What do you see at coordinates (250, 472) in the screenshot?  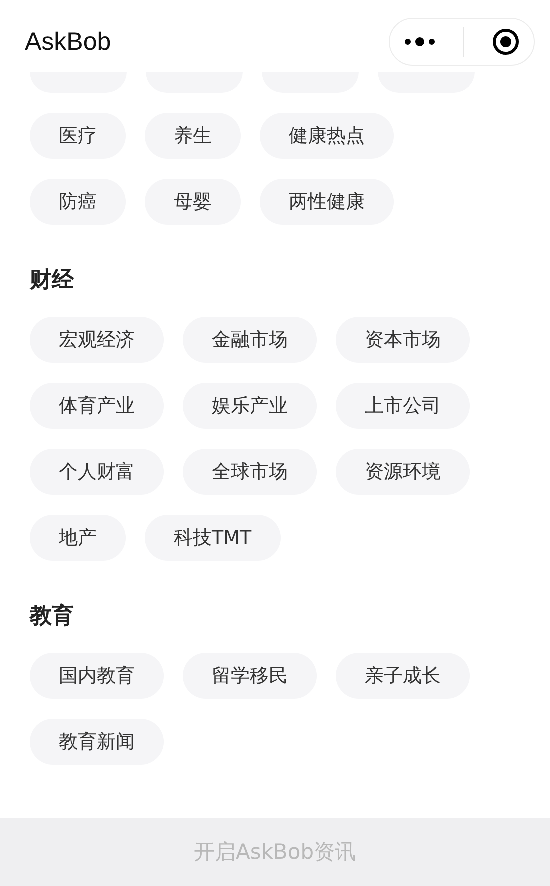 I see `tag-chip: 全球市场` at bounding box center [250, 472].